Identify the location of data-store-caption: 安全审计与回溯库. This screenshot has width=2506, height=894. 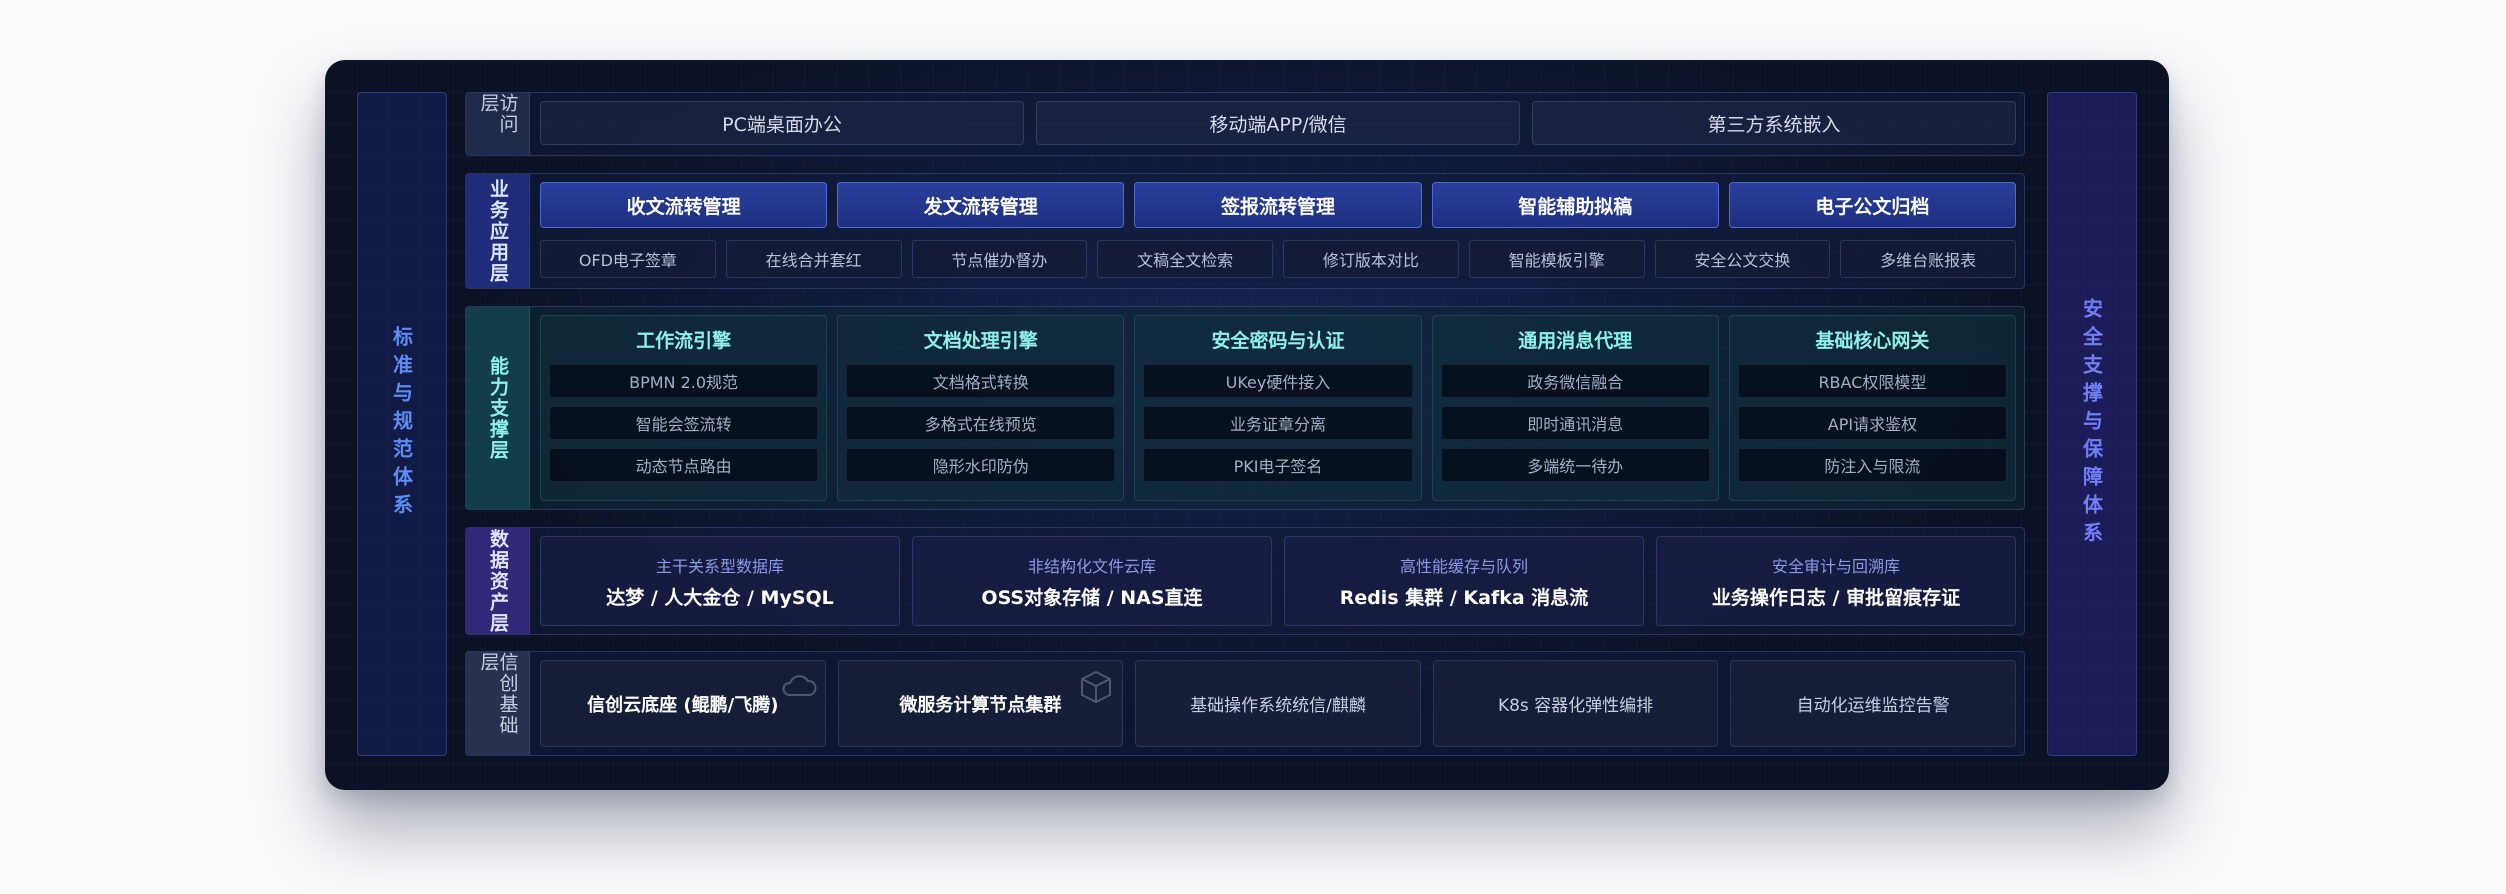
(1835, 566).